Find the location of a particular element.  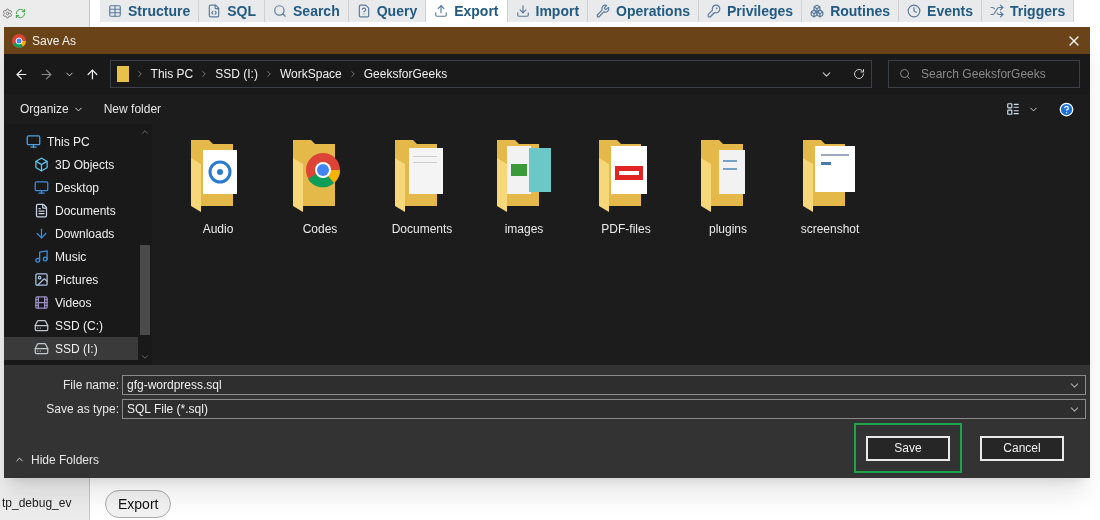

settings-icon is located at coordinates (7, 13).